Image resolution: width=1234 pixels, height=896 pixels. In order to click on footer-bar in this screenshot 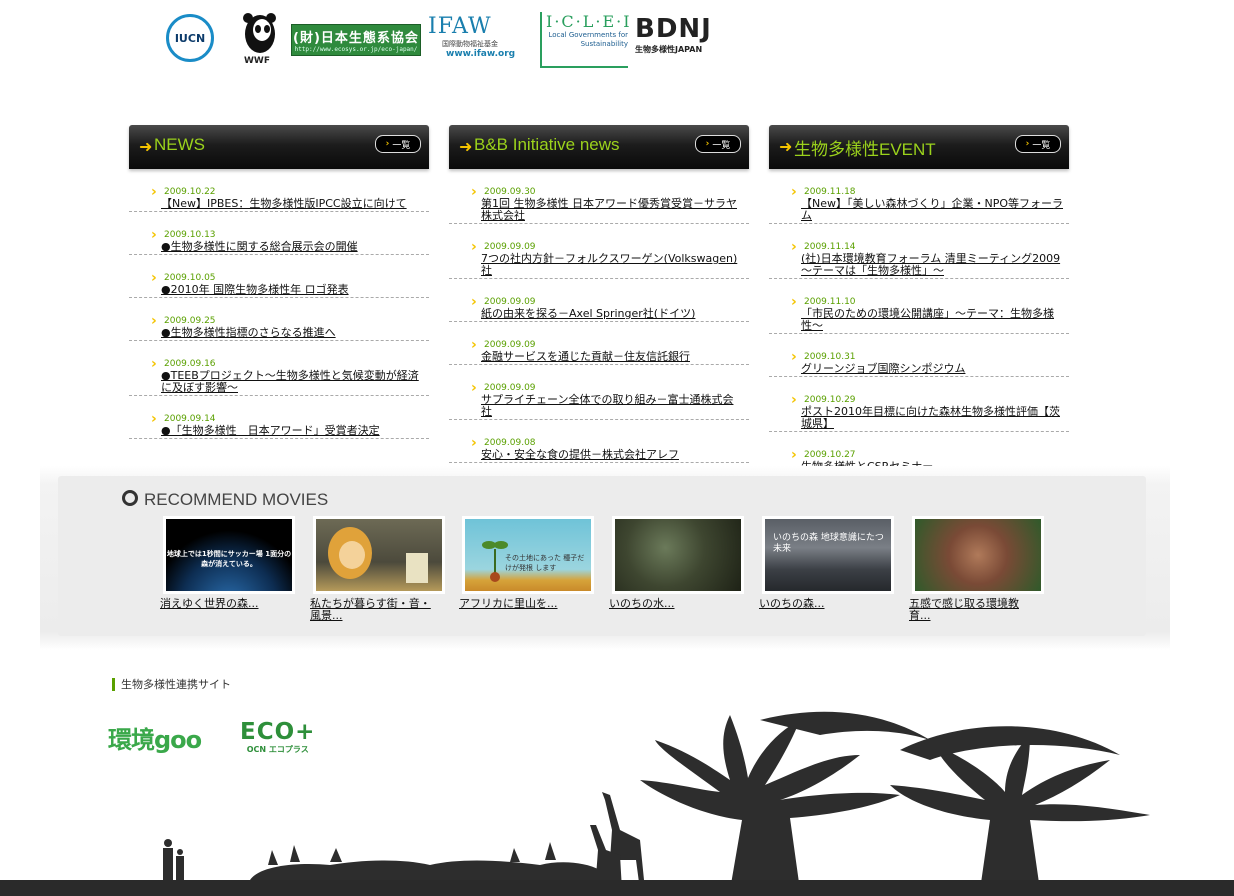, I will do `click(617, 888)`.